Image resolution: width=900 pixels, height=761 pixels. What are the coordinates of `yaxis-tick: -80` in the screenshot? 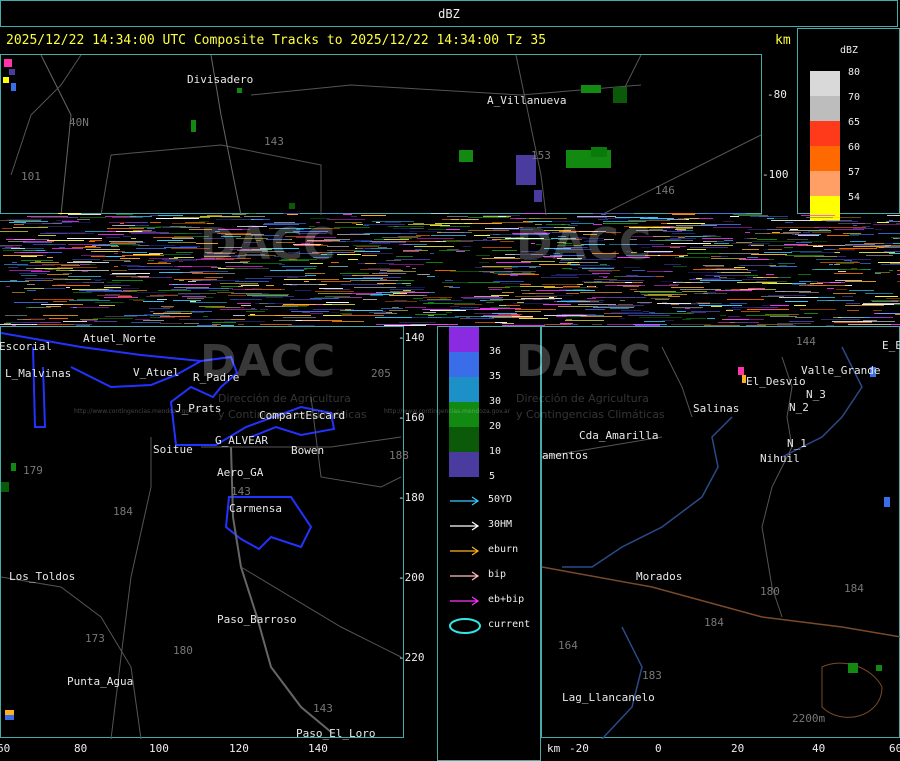 It's located at (777, 94).